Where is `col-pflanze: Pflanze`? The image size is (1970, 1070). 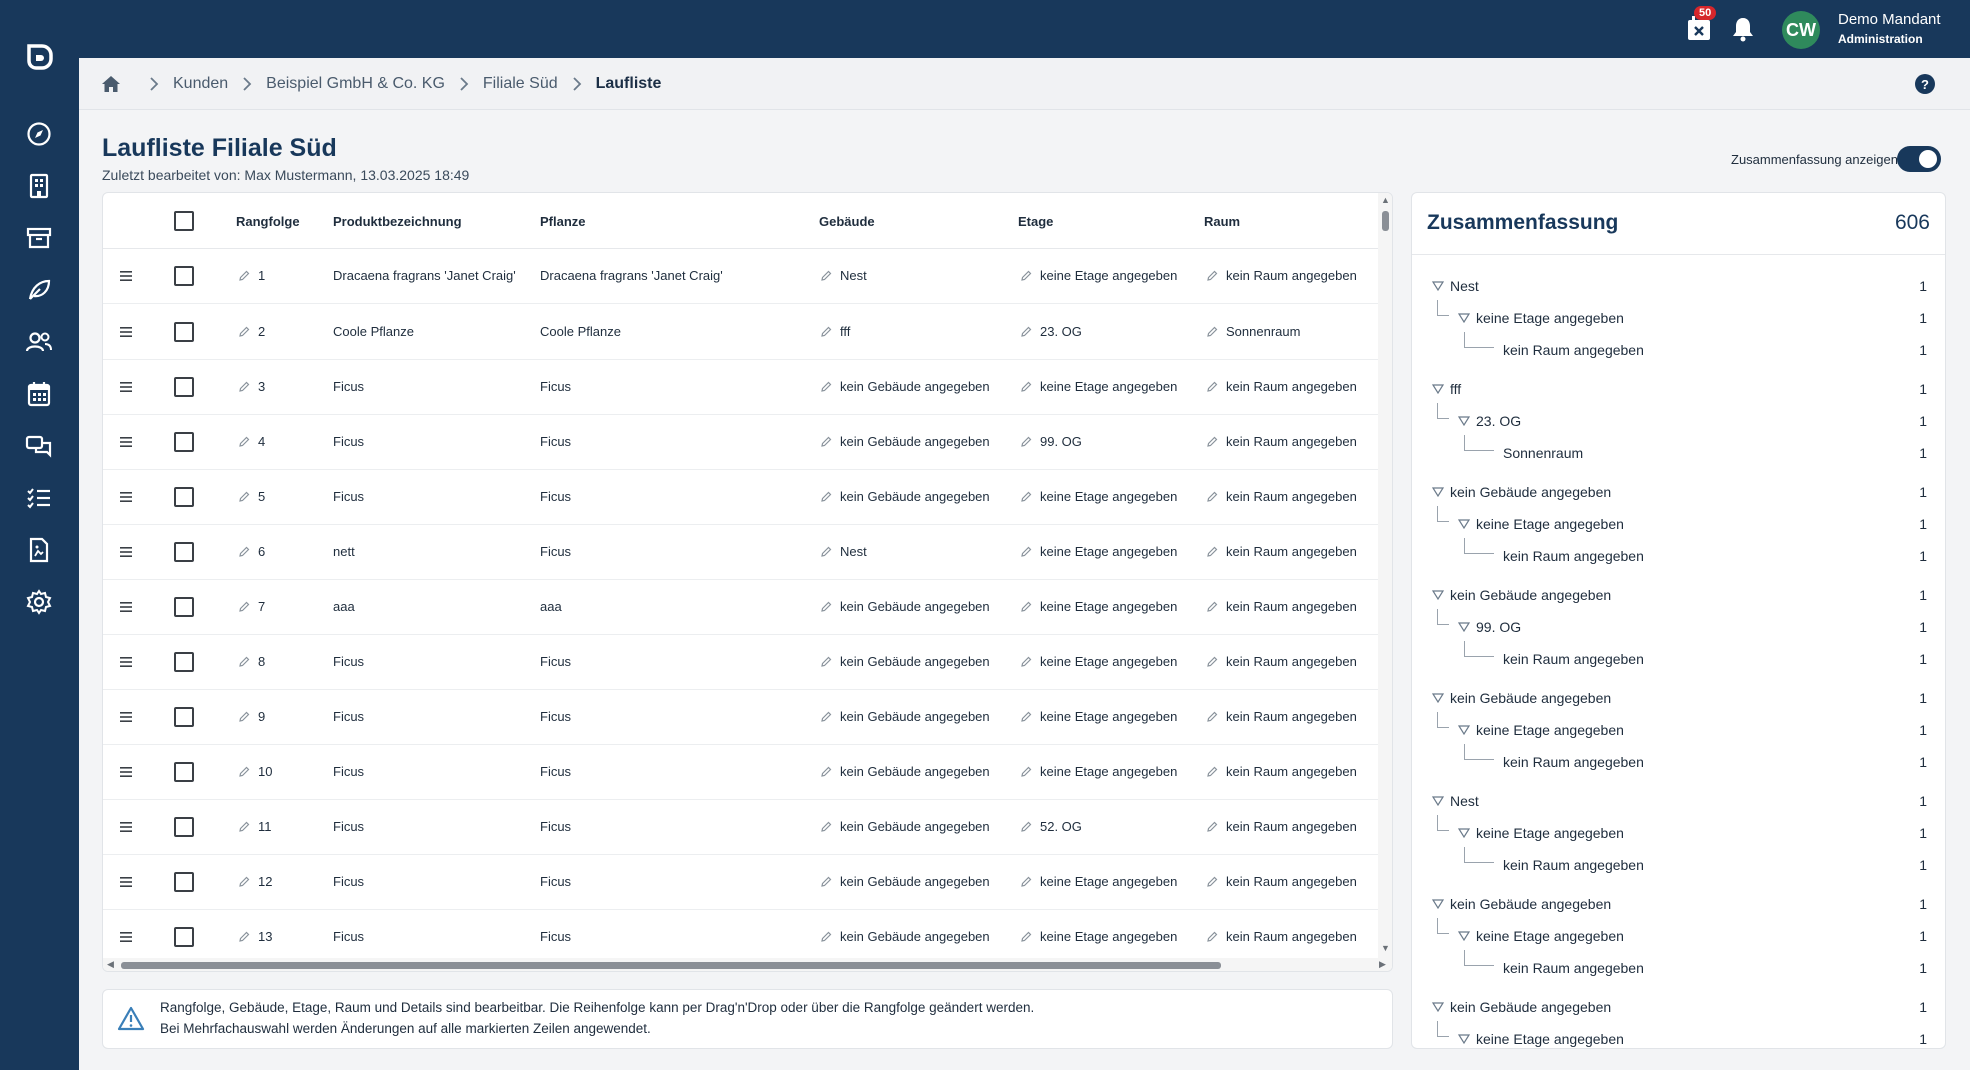
col-pflanze: Pflanze is located at coordinates (563, 221).